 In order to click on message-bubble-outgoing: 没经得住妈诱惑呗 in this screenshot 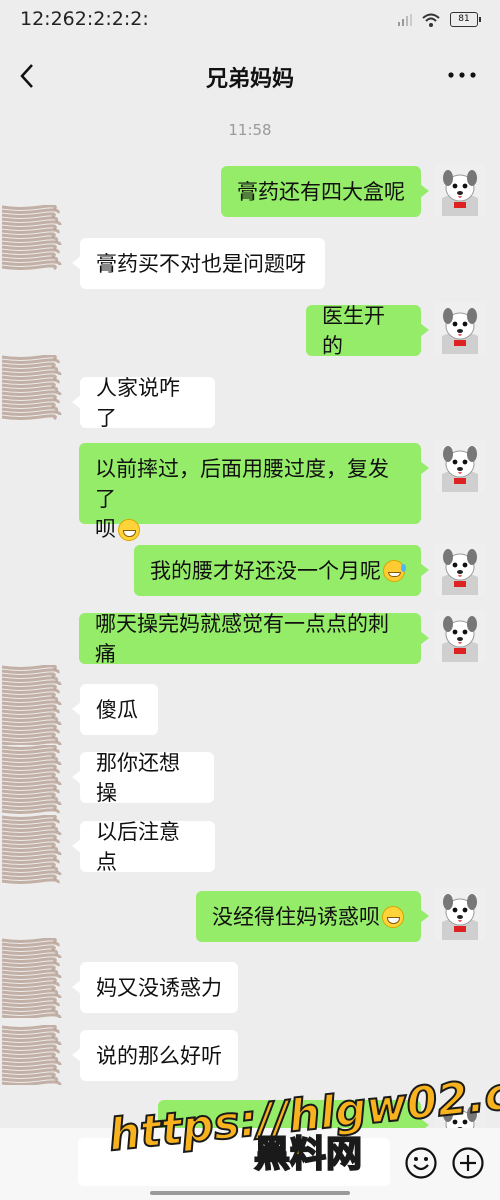, I will do `click(312, 916)`.